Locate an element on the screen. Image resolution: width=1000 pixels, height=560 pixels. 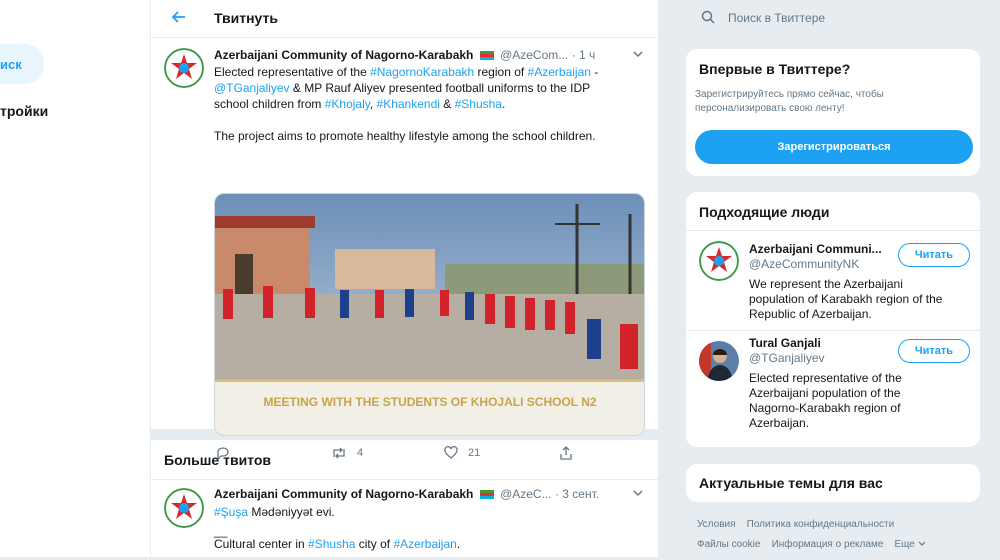
bio-line: Nagorno-Karabakh region of is located at coordinates (825, 408).